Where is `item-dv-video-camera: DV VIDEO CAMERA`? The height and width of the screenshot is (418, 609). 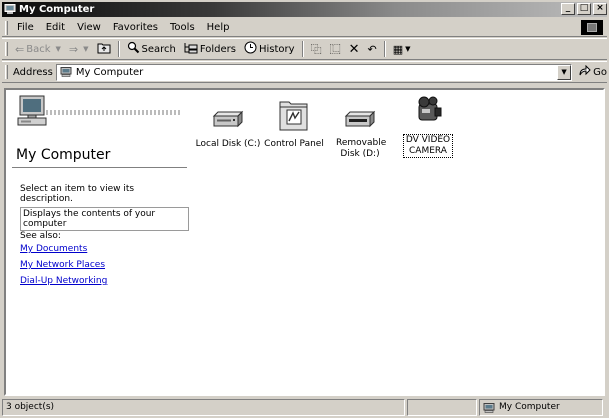 item-dv-video-camera: DV VIDEO CAMERA is located at coordinates (428, 124).